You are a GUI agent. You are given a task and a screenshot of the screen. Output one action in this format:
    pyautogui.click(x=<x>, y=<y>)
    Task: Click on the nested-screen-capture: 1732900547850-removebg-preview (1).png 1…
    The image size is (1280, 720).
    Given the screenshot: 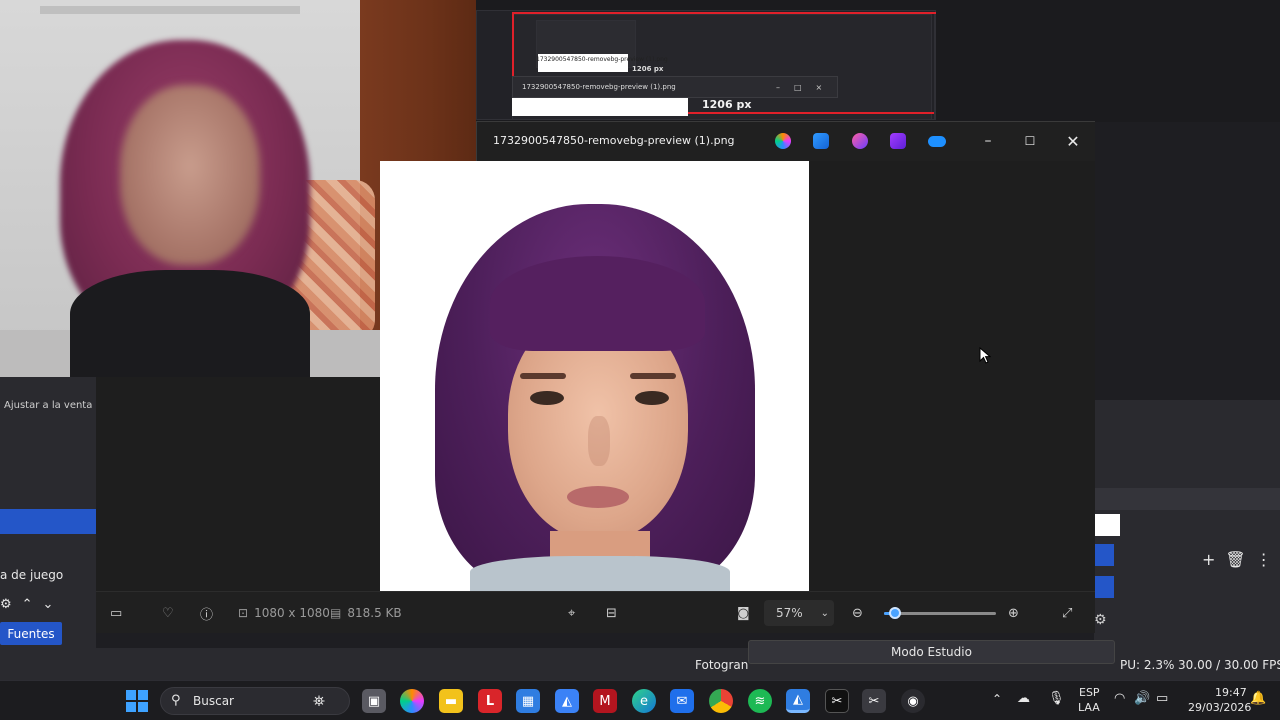 What is the action you would take?
    pyautogui.click(x=878, y=61)
    